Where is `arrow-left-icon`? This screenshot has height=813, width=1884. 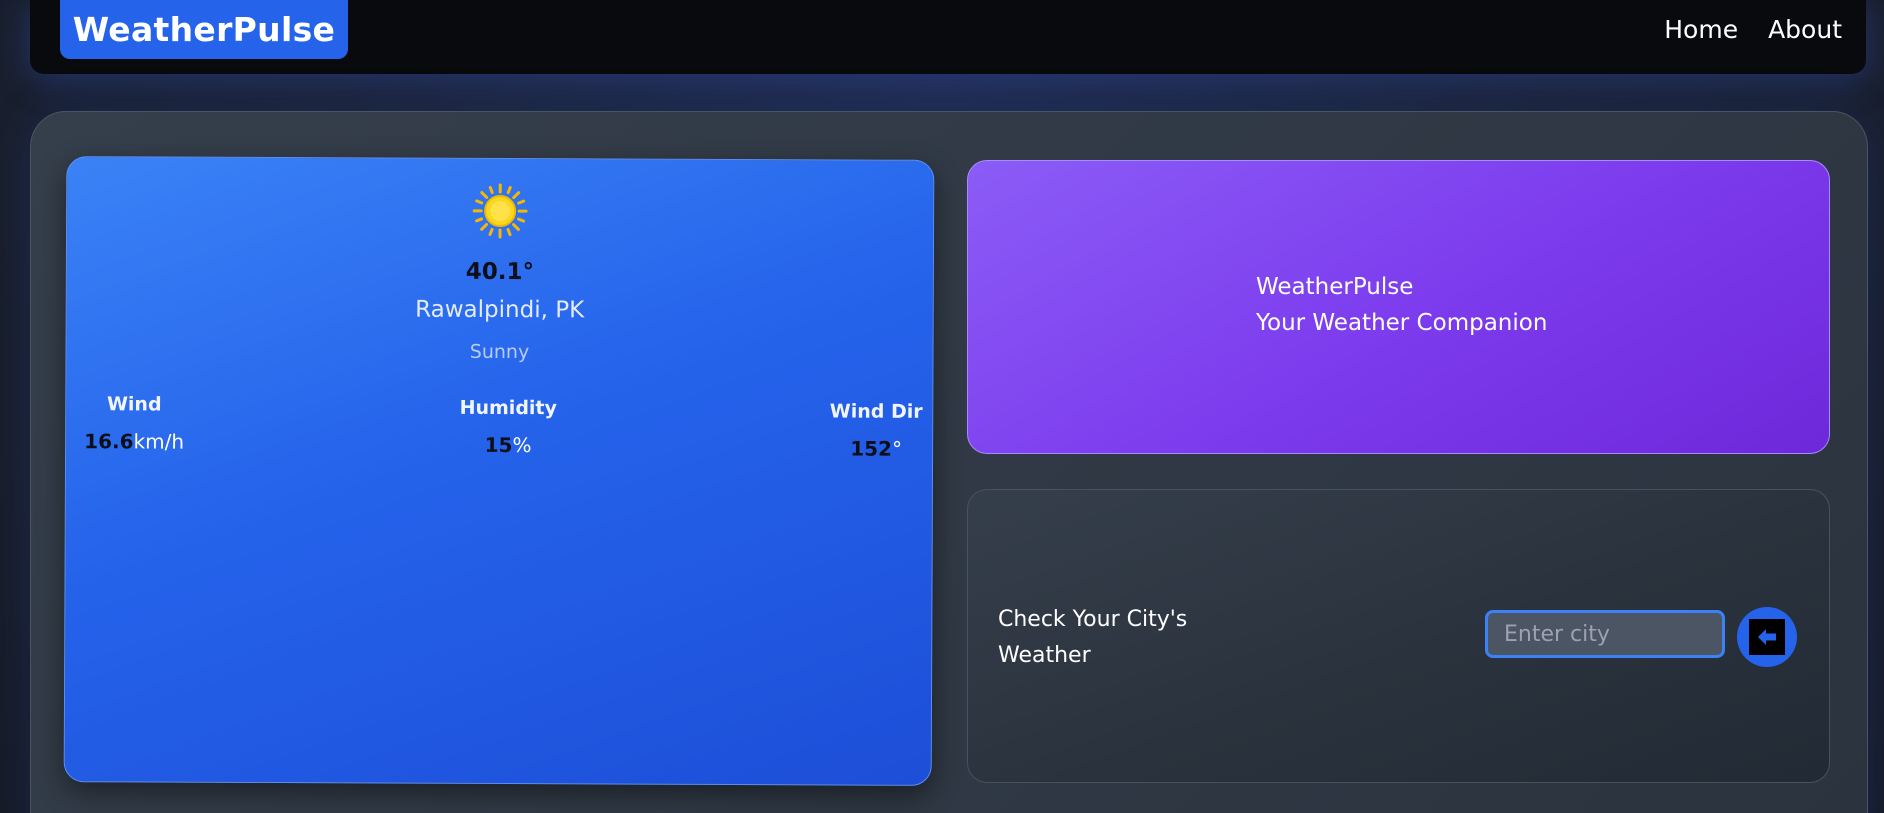
arrow-left-icon is located at coordinates (1767, 637).